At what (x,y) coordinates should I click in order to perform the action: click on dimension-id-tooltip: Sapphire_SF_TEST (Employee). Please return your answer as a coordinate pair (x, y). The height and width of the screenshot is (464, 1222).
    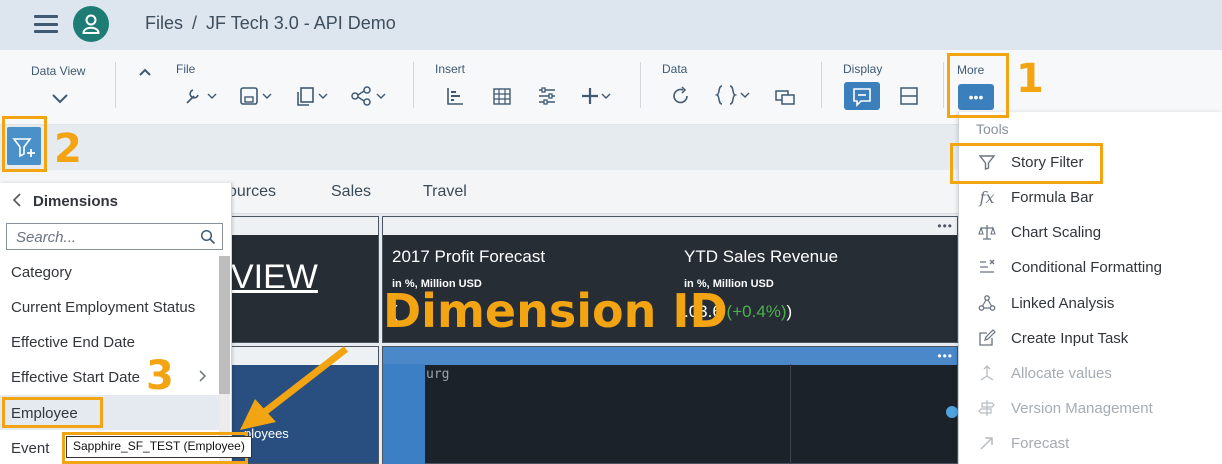
    Looking at the image, I should click on (159, 447).